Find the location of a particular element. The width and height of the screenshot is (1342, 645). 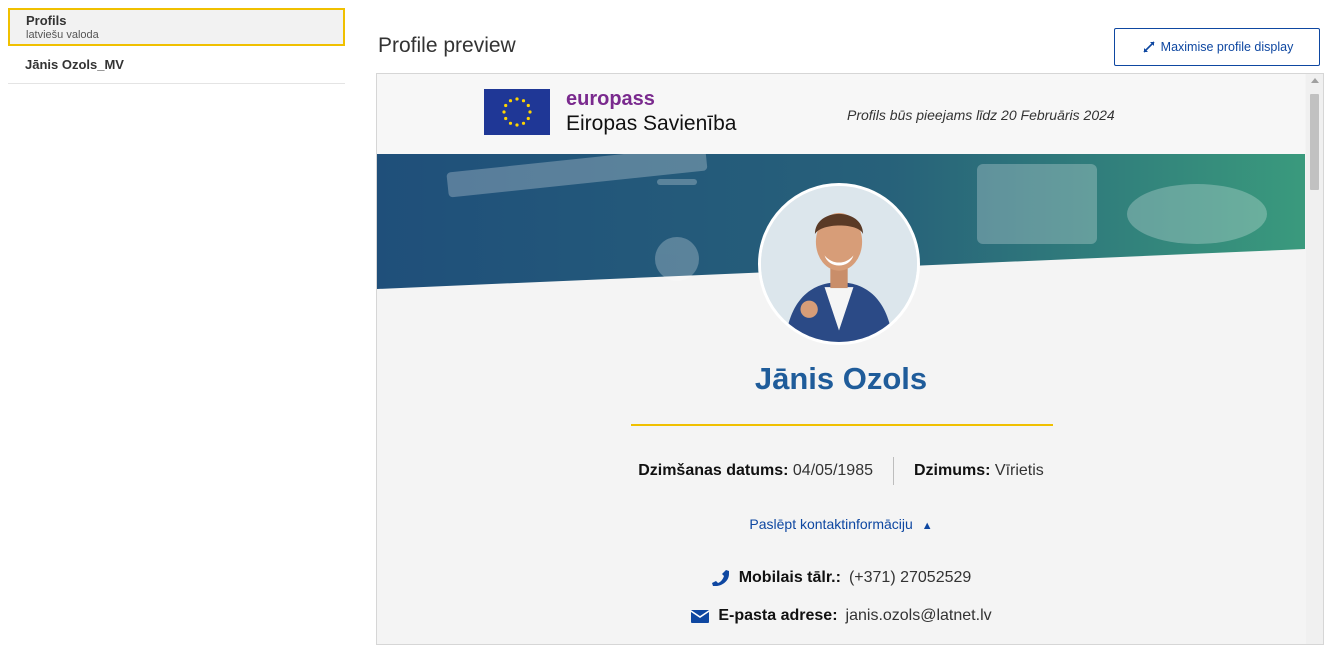

birth-date-value: 04/05/1985 is located at coordinates (832, 470).